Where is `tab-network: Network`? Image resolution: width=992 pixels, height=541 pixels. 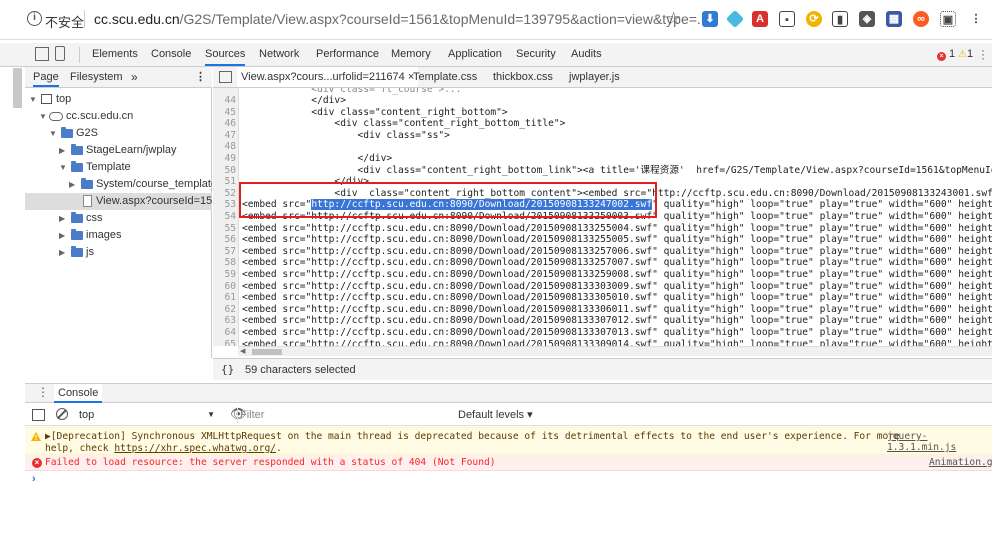
tab-network: Network is located at coordinates (279, 54).